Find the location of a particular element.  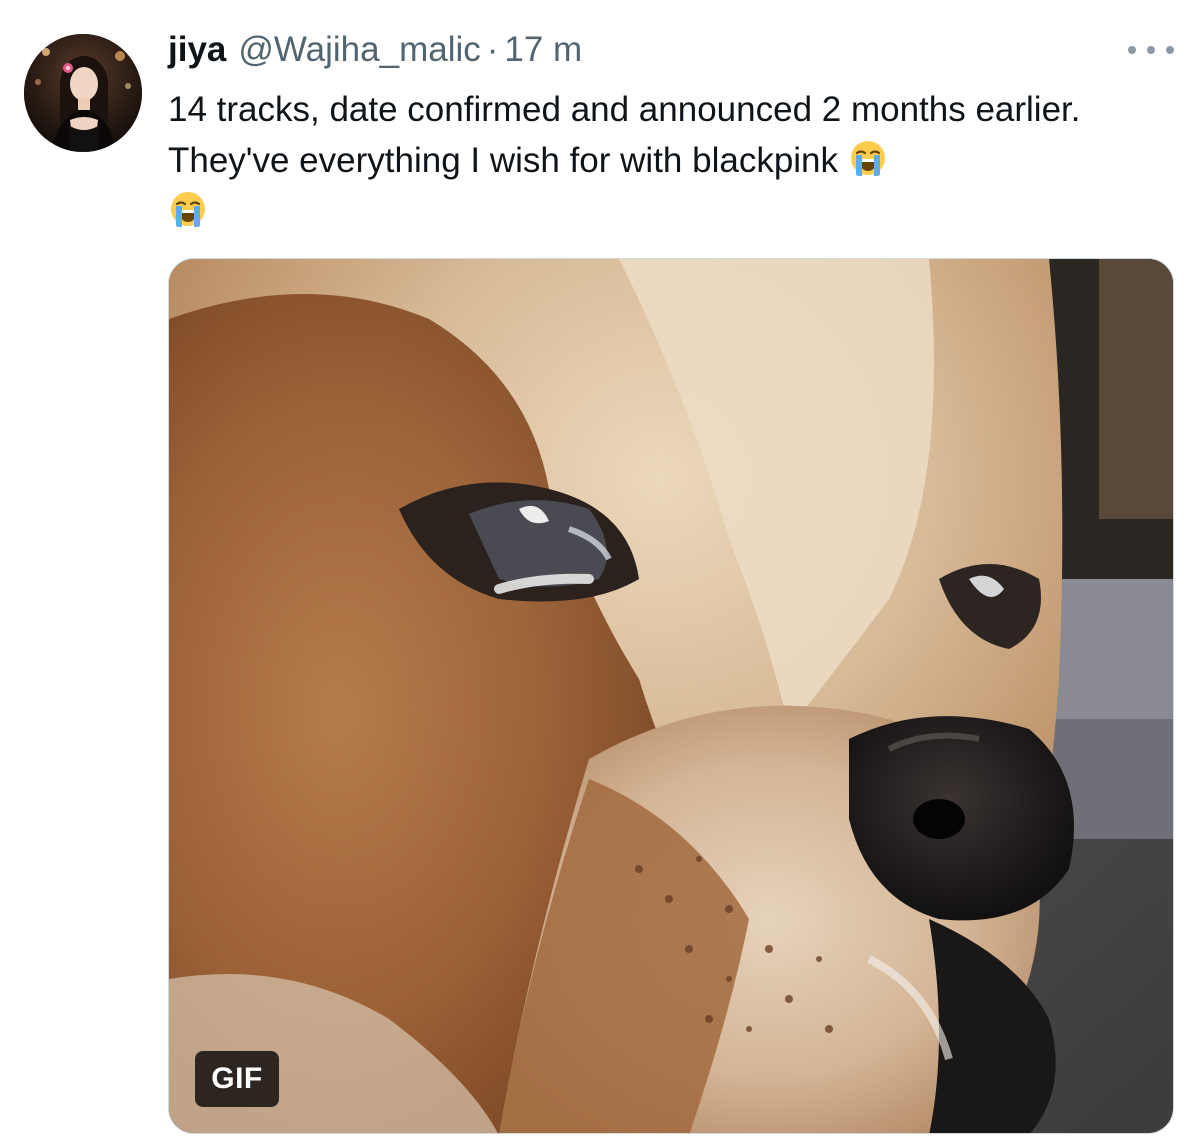

tweet-timestamp: 17 m is located at coordinates (543, 50).